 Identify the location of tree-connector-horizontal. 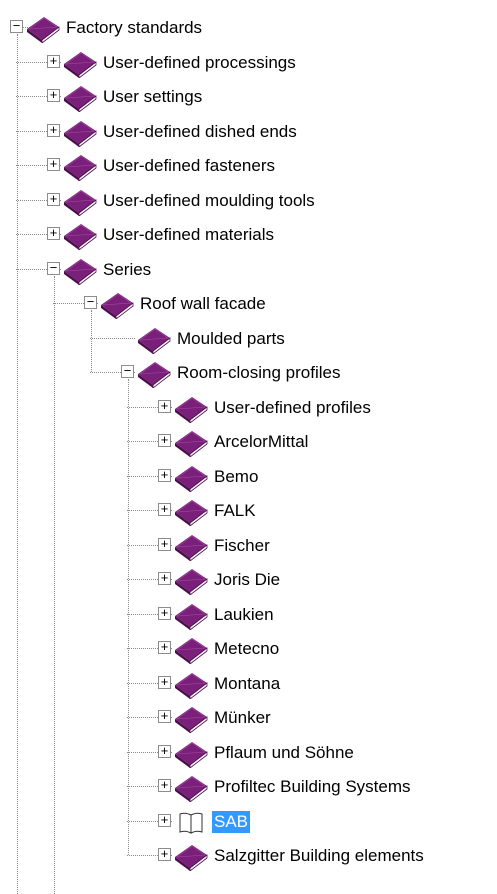
(112, 338).